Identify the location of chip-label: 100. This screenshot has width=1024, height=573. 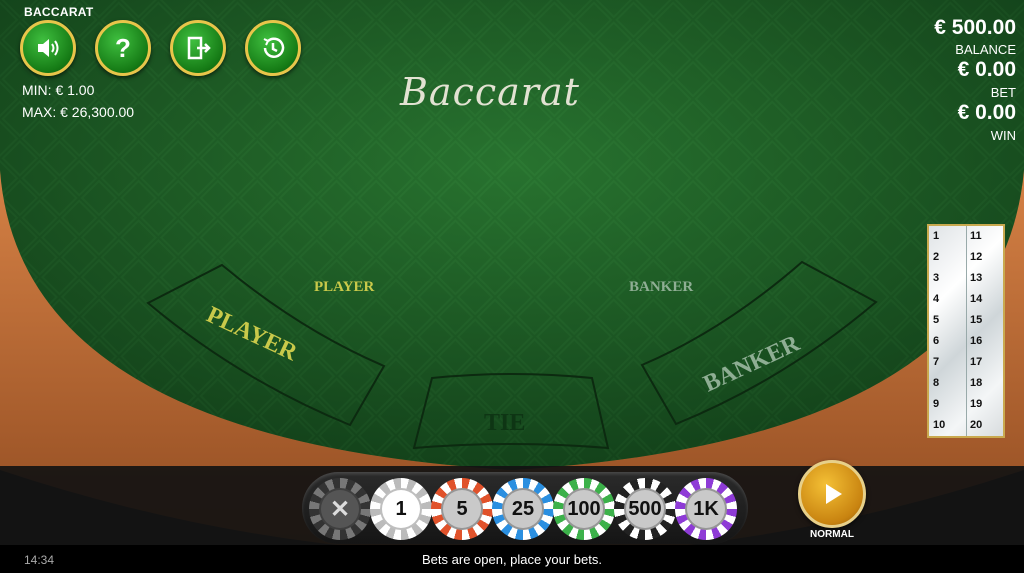
(584, 509).